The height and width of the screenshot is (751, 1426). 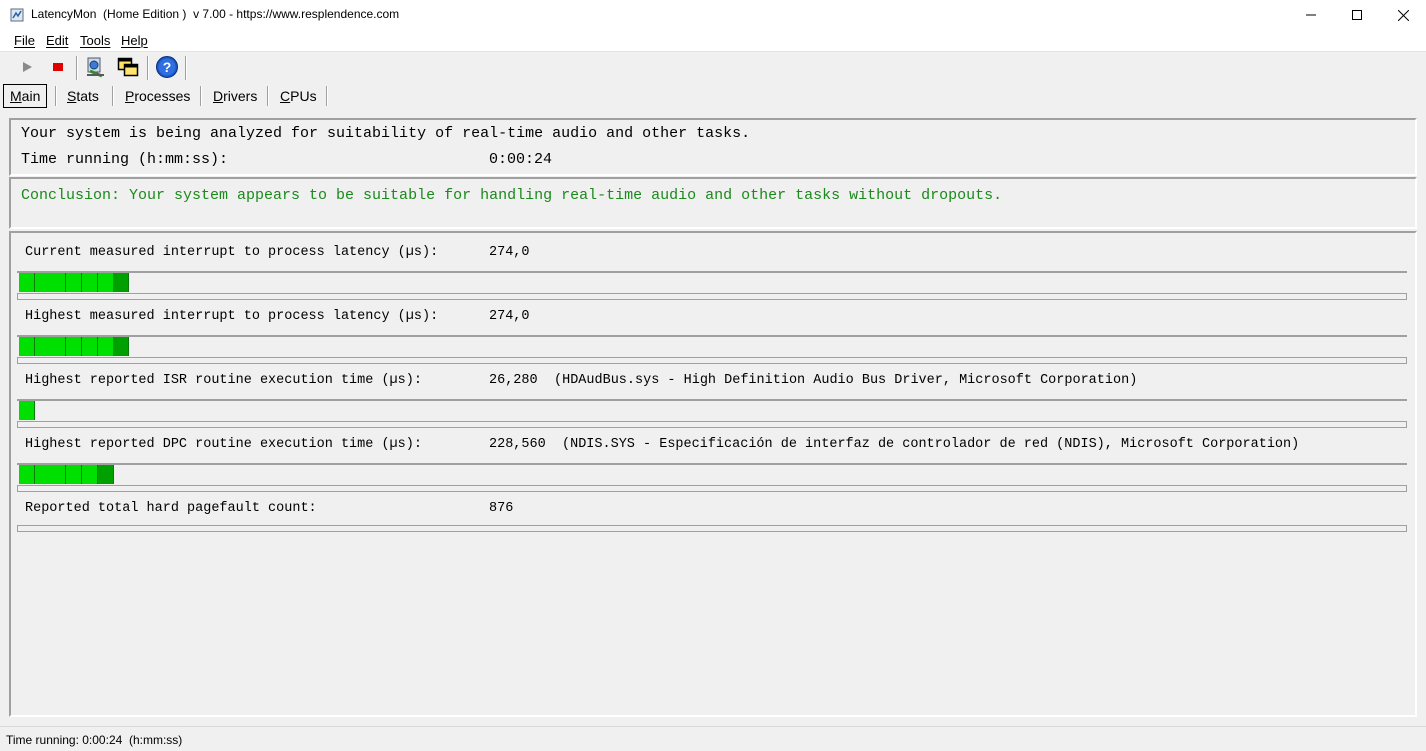 What do you see at coordinates (501, 508) in the screenshot?
I see `pagefault-value: 876` at bounding box center [501, 508].